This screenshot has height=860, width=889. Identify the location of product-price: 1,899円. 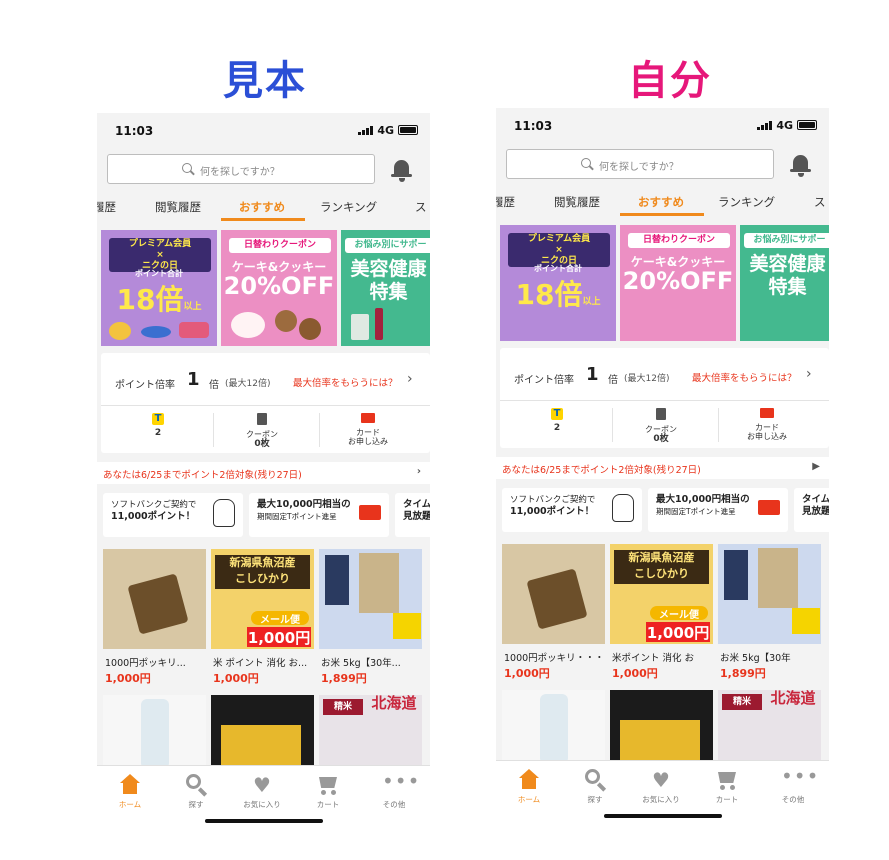
(743, 673).